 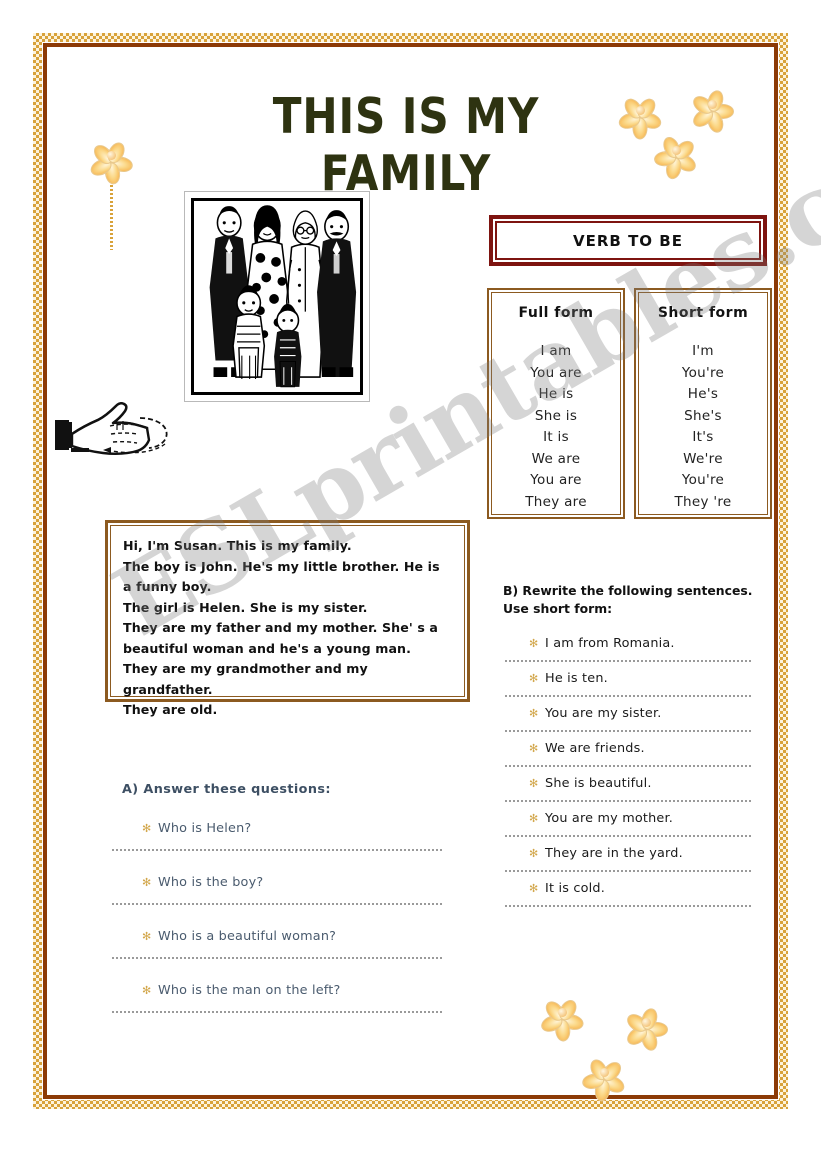 What do you see at coordinates (703, 313) in the screenshot?
I see `short-form-header: Short form` at bounding box center [703, 313].